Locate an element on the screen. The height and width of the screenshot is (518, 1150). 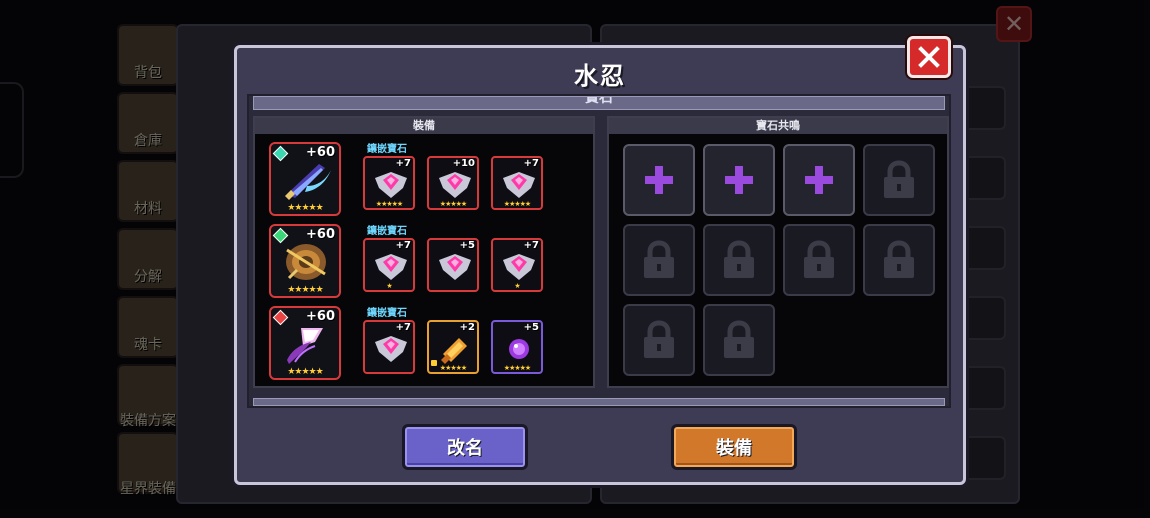
gem-slot: +7 is located at coordinates (389, 347).